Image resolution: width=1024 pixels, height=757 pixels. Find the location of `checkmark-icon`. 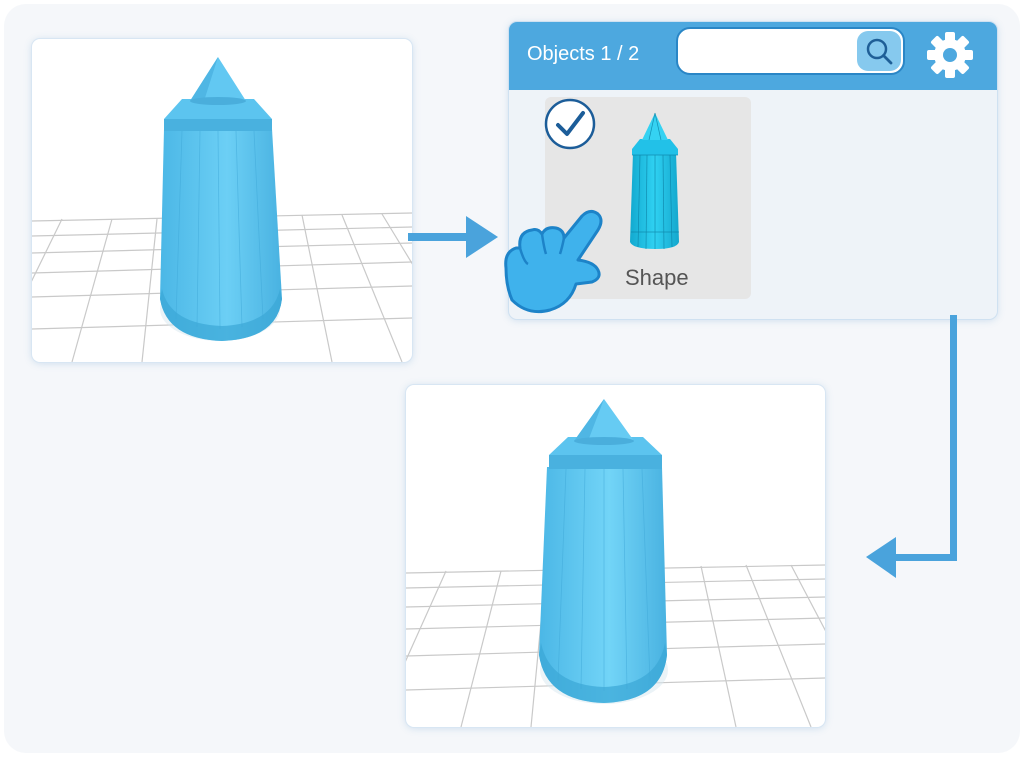

checkmark-icon is located at coordinates (570, 124).